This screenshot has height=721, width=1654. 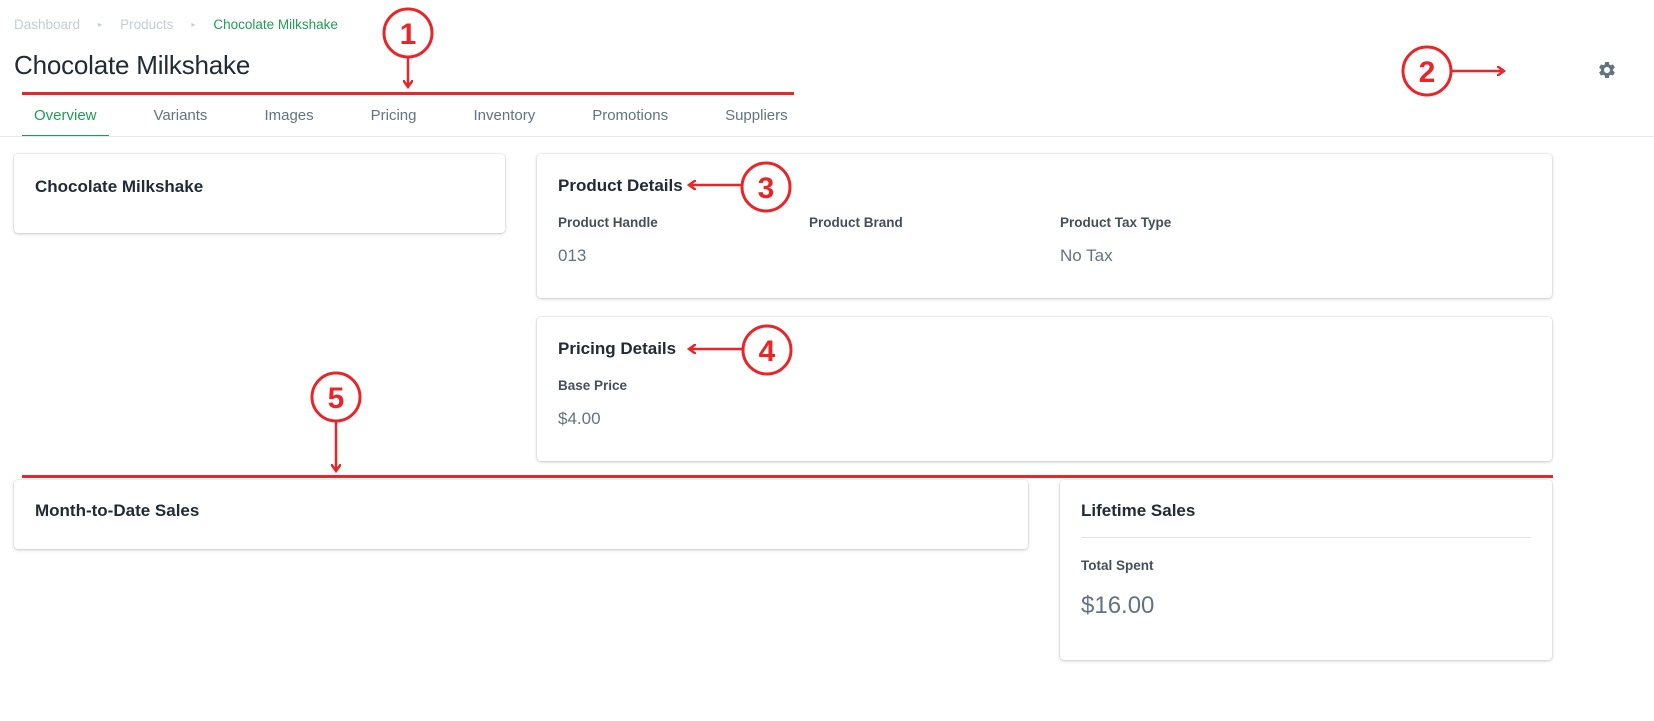 What do you see at coordinates (766, 188) in the screenshot?
I see `annotation-number-3: 3` at bounding box center [766, 188].